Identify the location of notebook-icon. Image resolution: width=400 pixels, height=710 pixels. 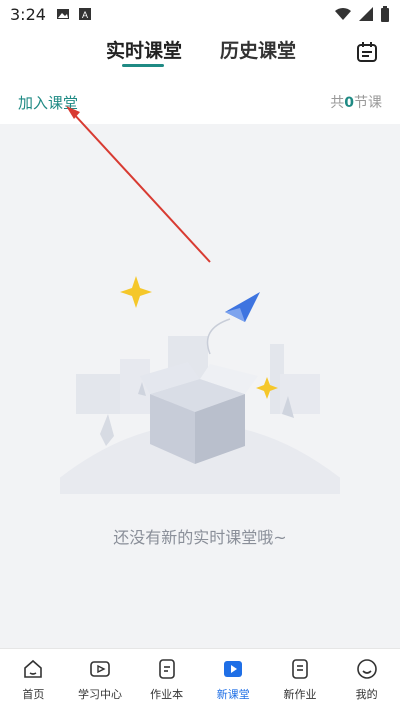
(166, 668).